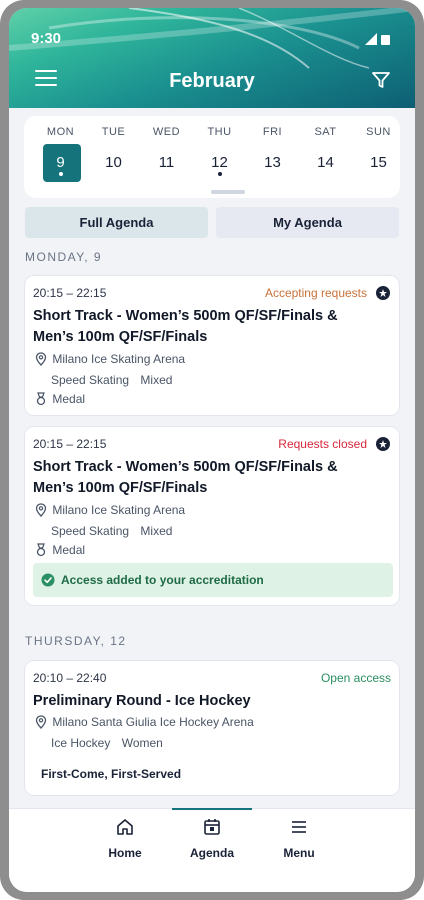 The height and width of the screenshot is (900, 424). Describe the element at coordinates (219, 162) in the screenshot. I see `day-number: 12` at that location.